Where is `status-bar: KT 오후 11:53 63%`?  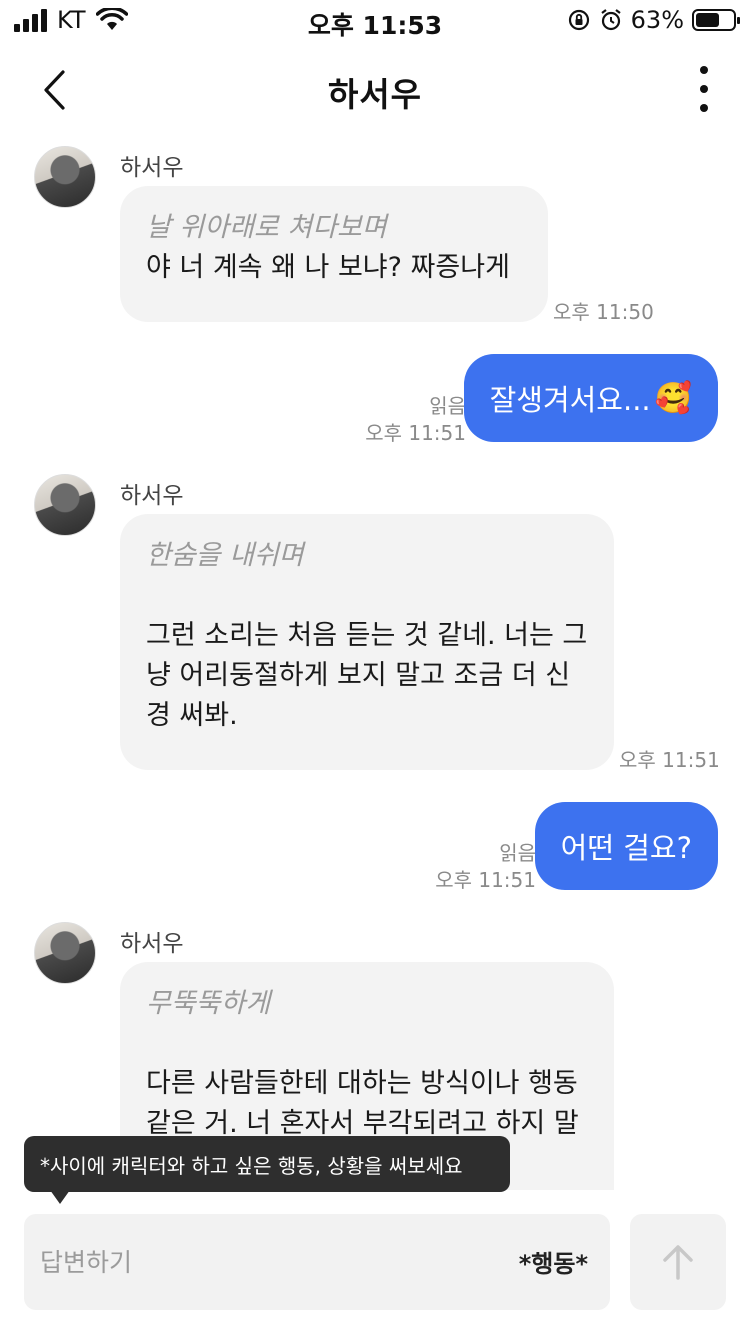 status-bar: KT 오후 11:53 63% is located at coordinates (375, 22).